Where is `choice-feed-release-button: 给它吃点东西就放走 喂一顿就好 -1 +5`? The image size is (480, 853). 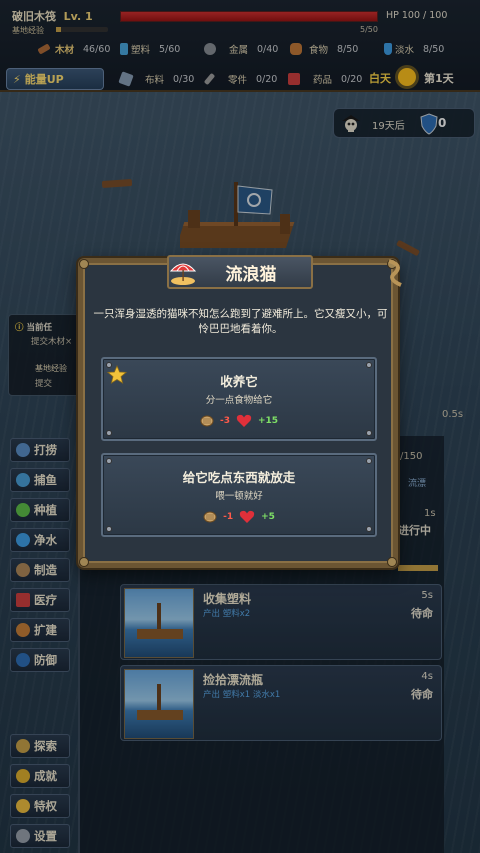
choice-feed-release-button: 给它吃点东西就放走 喂一顿就好 -1 +5 is located at coordinates (239, 495).